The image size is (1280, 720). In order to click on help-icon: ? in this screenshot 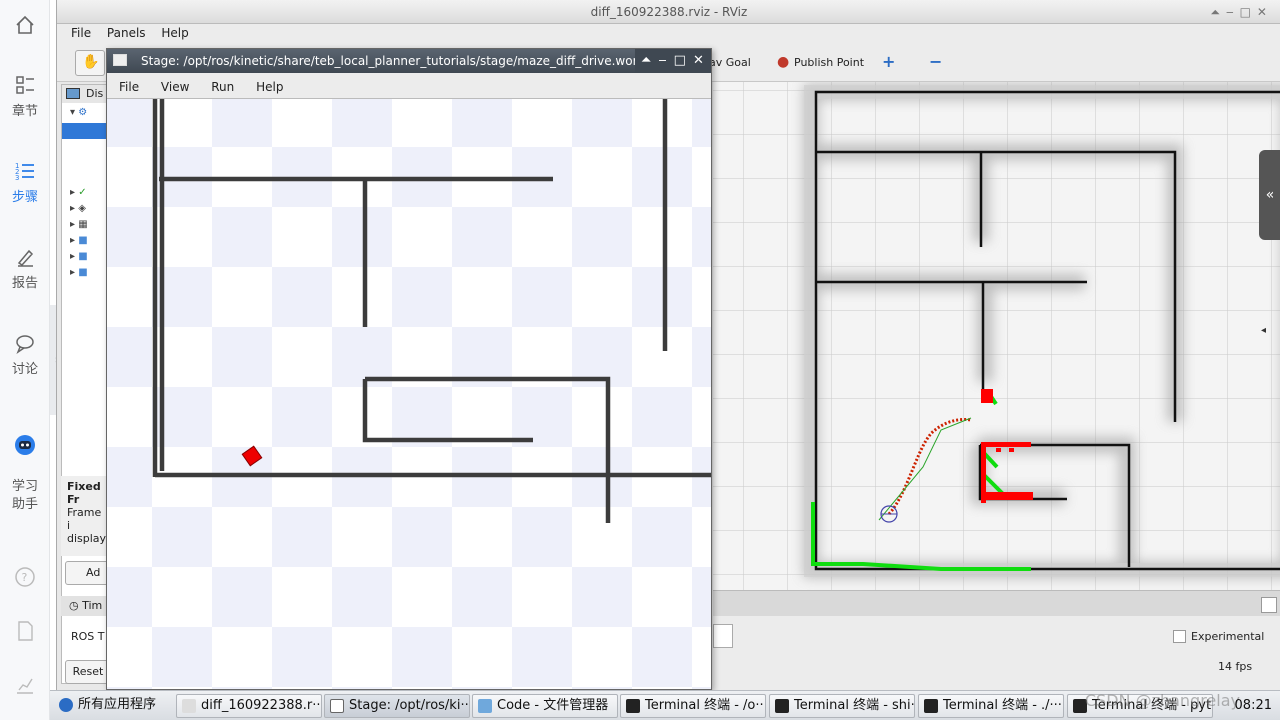, I will do `click(25, 577)`.